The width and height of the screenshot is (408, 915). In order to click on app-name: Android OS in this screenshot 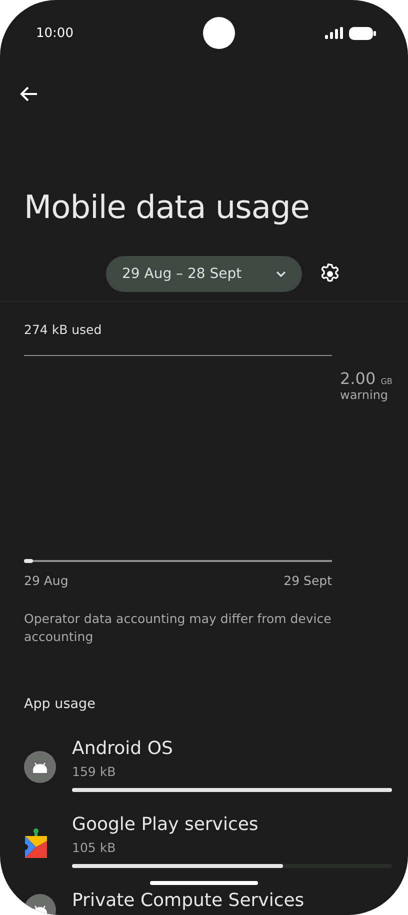, I will do `click(123, 748)`.